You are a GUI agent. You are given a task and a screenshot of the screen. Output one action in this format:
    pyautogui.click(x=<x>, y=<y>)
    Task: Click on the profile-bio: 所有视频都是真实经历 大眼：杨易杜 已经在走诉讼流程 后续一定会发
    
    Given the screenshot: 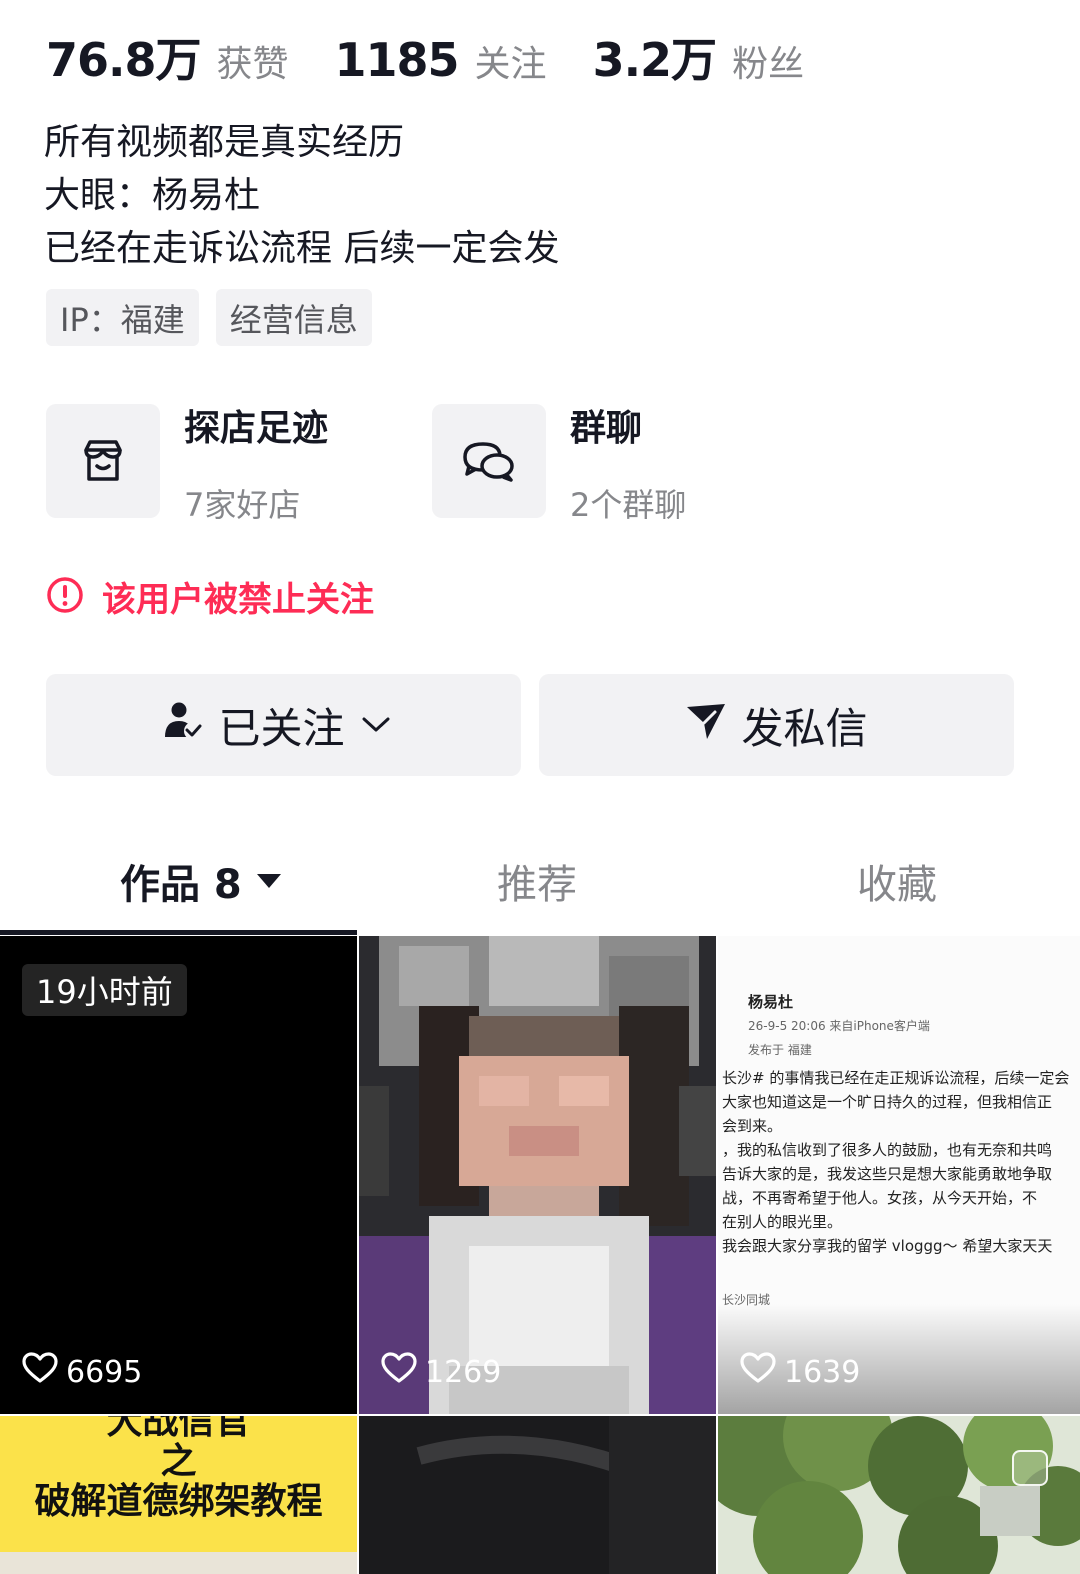 What is the action you would take?
    pyautogui.click(x=301, y=195)
    